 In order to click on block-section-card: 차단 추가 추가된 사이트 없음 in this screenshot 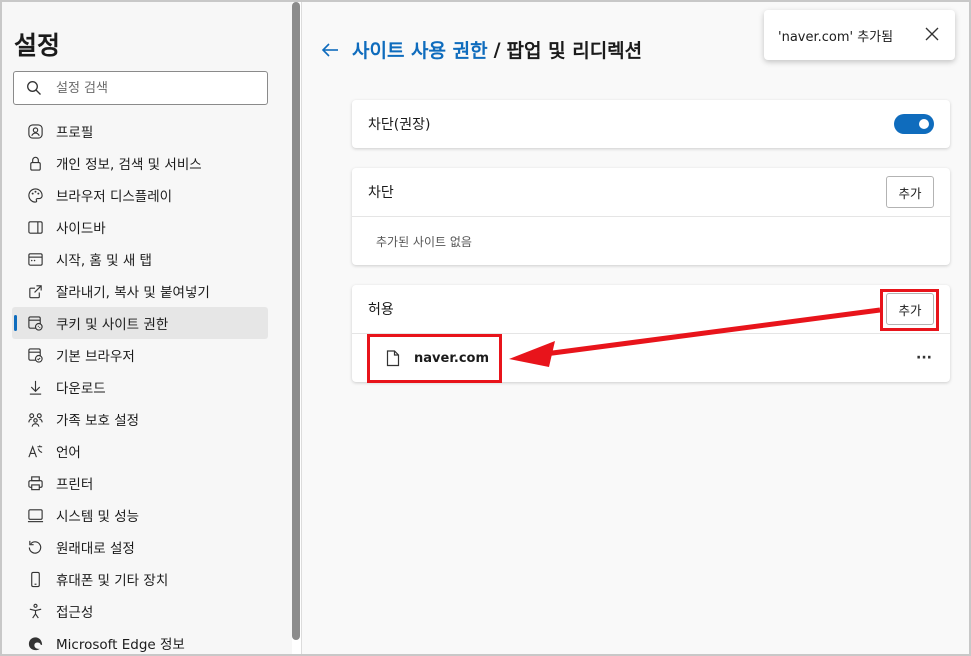, I will do `click(651, 216)`.